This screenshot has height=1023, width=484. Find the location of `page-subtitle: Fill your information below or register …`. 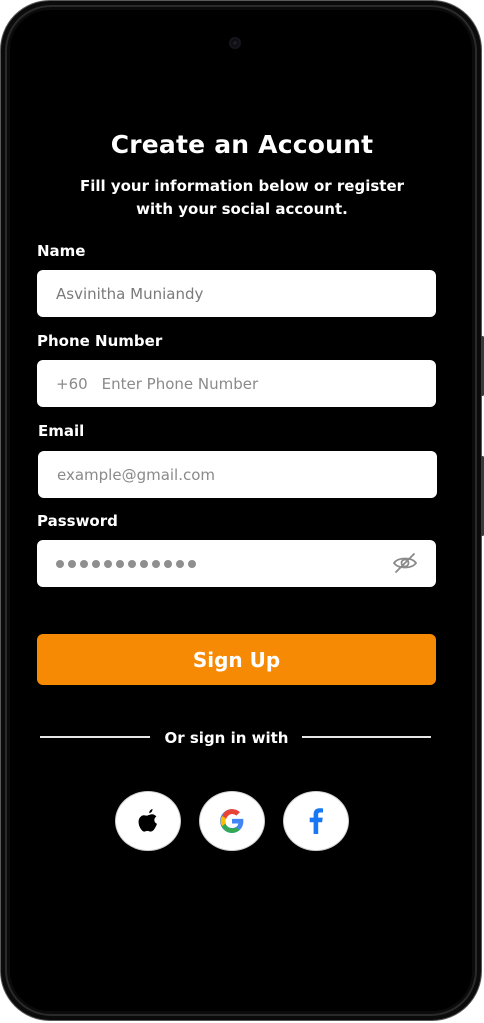

page-subtitle: Fill your information below or register … is located at coordinates (242, 197).